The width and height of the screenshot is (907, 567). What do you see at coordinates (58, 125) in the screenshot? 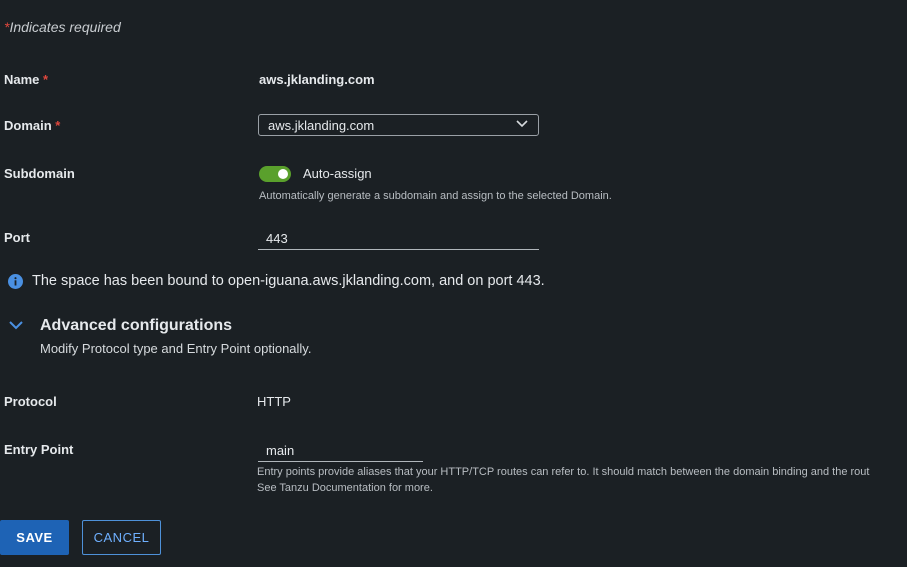
I see `domain-required-star: *` at bounding box center [58, 125].